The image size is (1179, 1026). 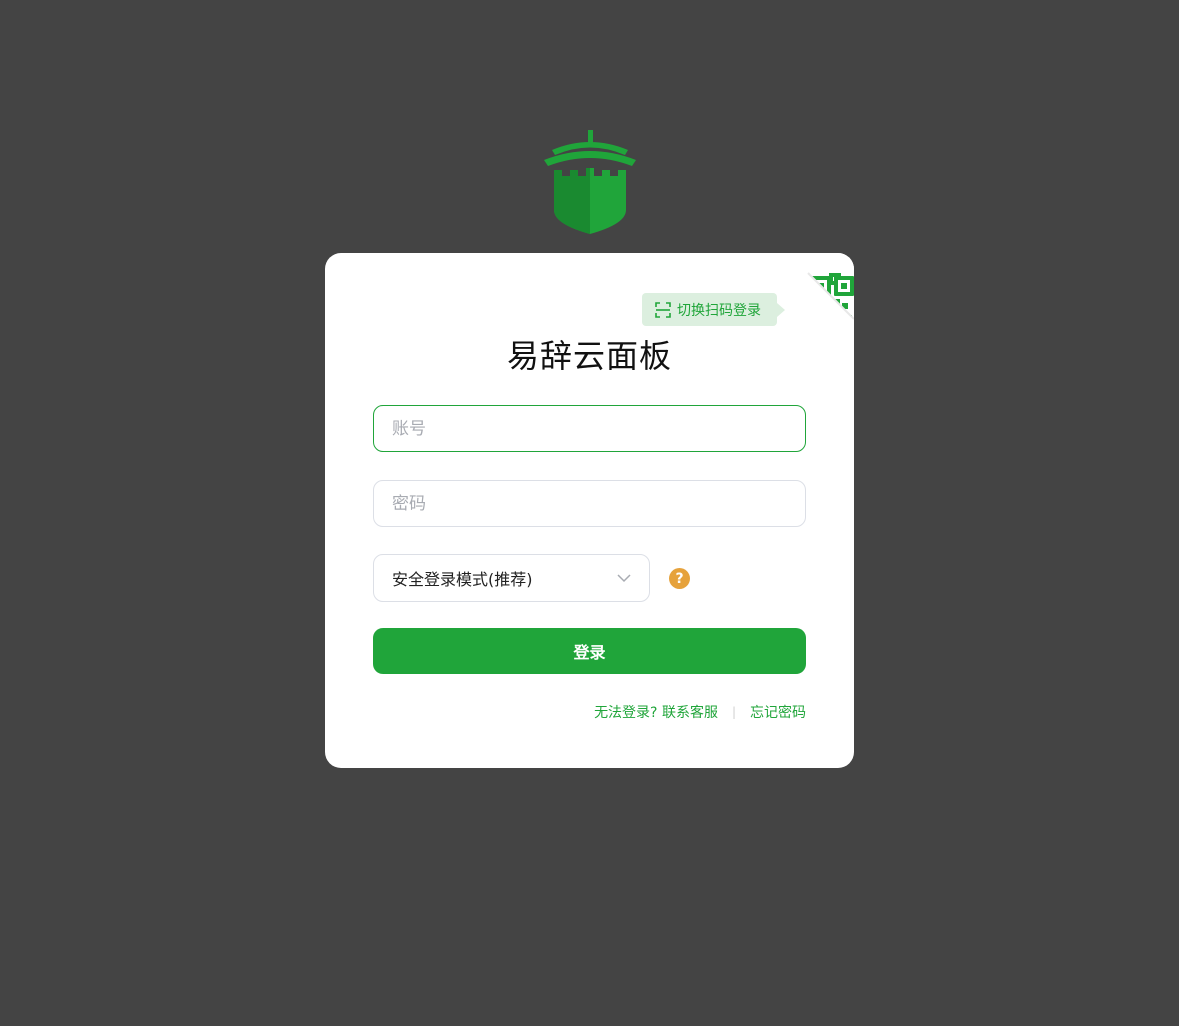 I want to click on chevron-down-icon, so click(x=624, y=578).